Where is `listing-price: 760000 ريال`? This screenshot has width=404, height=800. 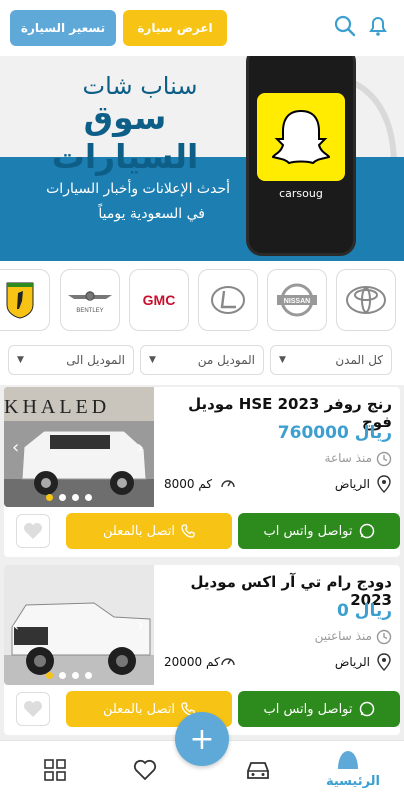 listing-price: 760000 ريال is located at coordinates (334, 433).